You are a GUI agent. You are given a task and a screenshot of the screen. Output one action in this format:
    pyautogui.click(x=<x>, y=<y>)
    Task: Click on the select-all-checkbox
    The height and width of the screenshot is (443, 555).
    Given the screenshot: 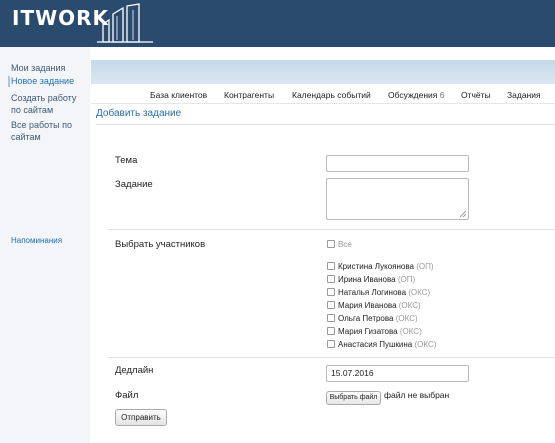 What is the action you would take?
    pyautogui.click(x=331, y=244)
    